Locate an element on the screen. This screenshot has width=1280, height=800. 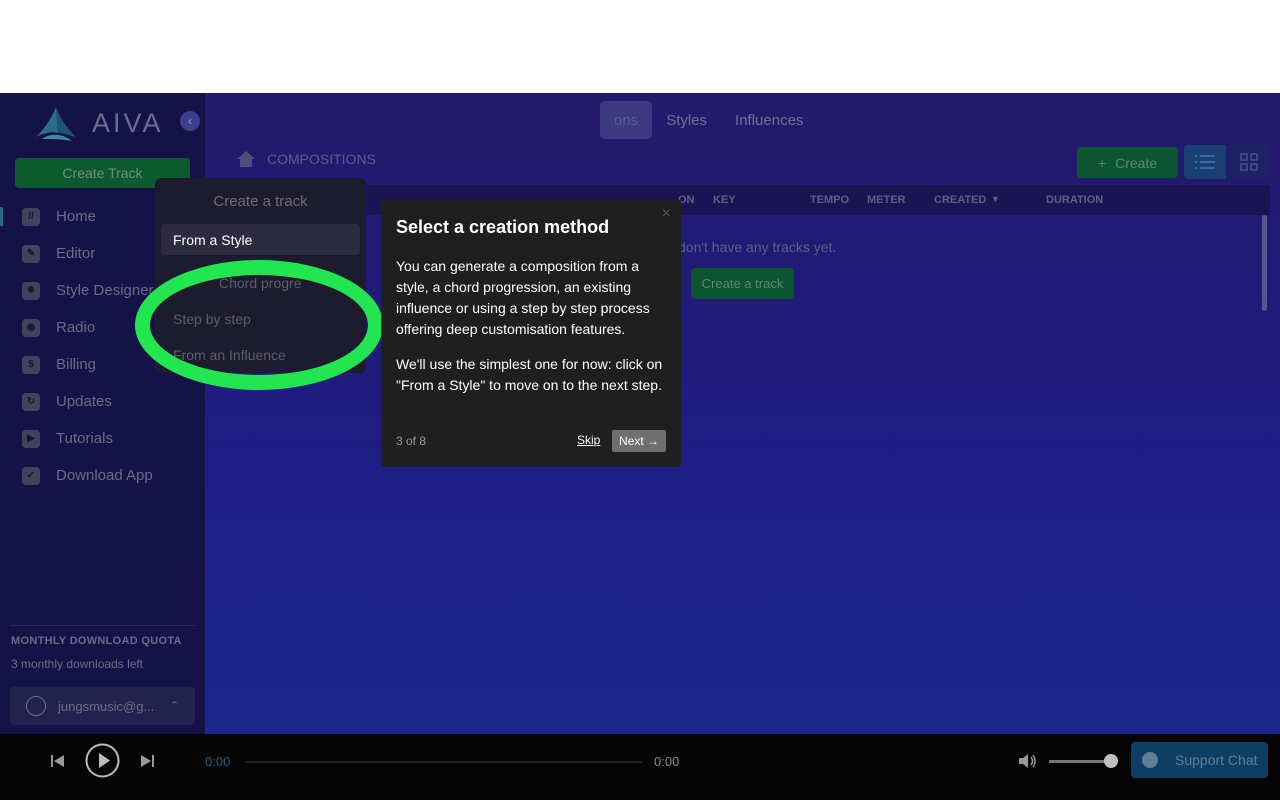
main-tabs: ons Styles Influences is located at coordinates (708, 120).